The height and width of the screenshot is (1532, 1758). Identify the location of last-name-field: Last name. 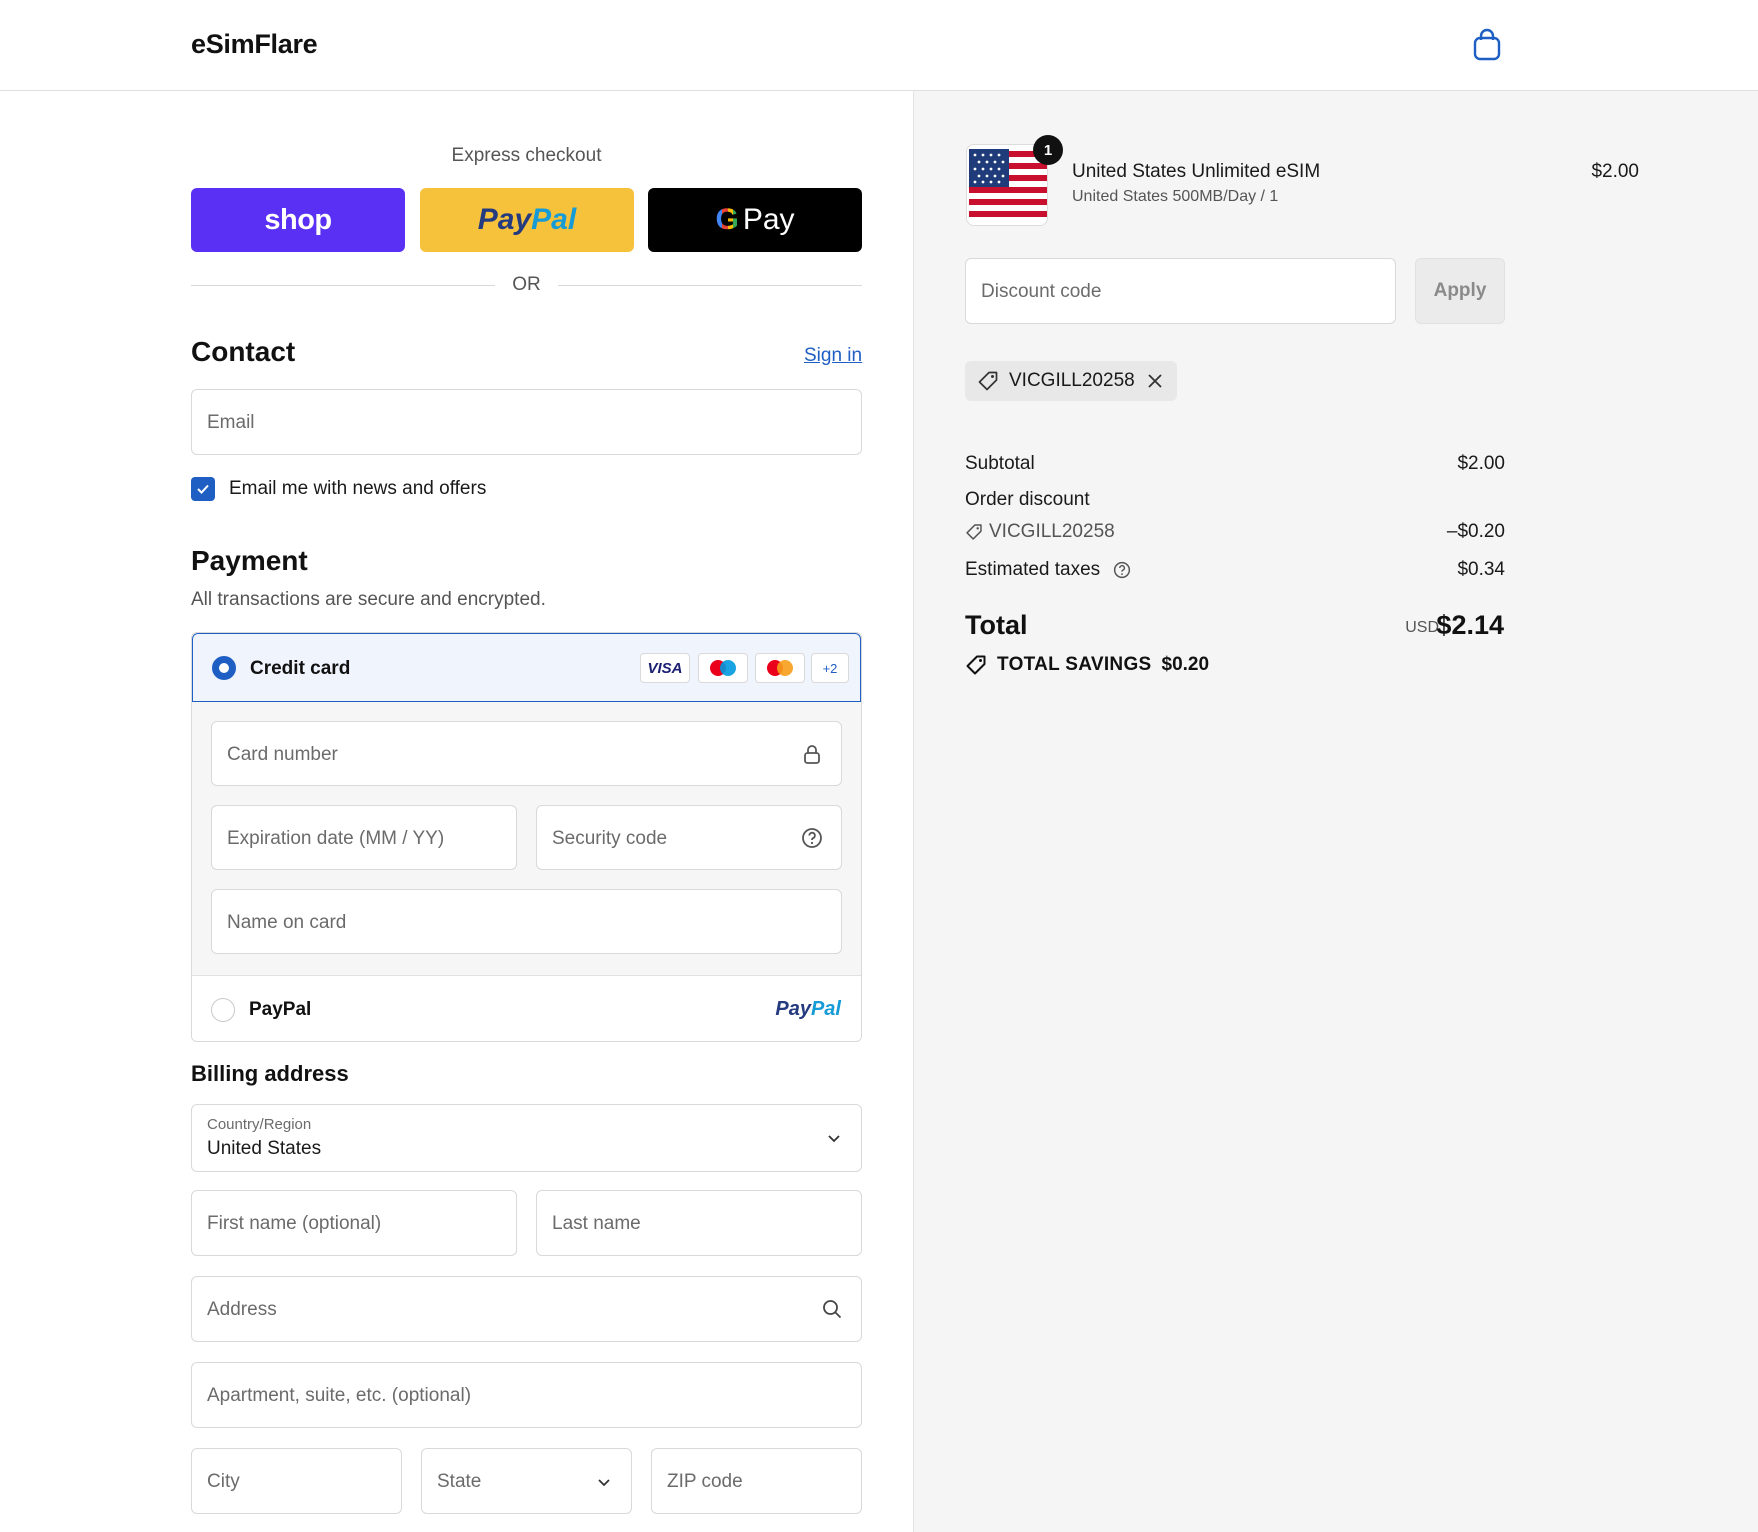
(699, 1223).